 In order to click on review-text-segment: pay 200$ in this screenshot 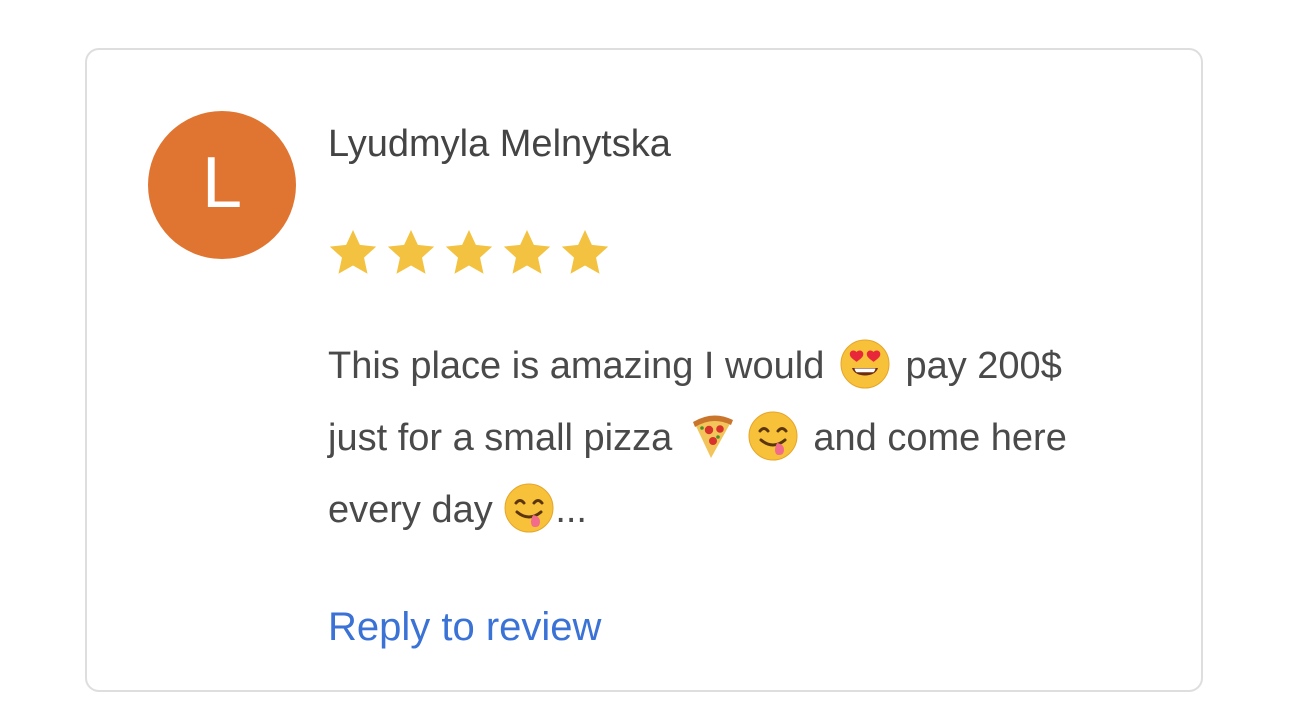, I will do `click(978, 366)`.